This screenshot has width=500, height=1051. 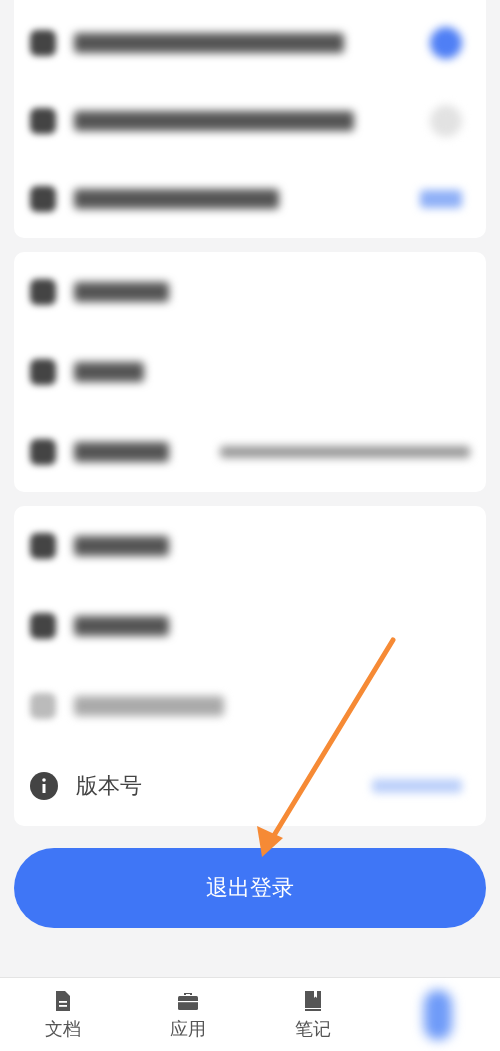 I want to click on info-icon, so click(x=44, y=786).